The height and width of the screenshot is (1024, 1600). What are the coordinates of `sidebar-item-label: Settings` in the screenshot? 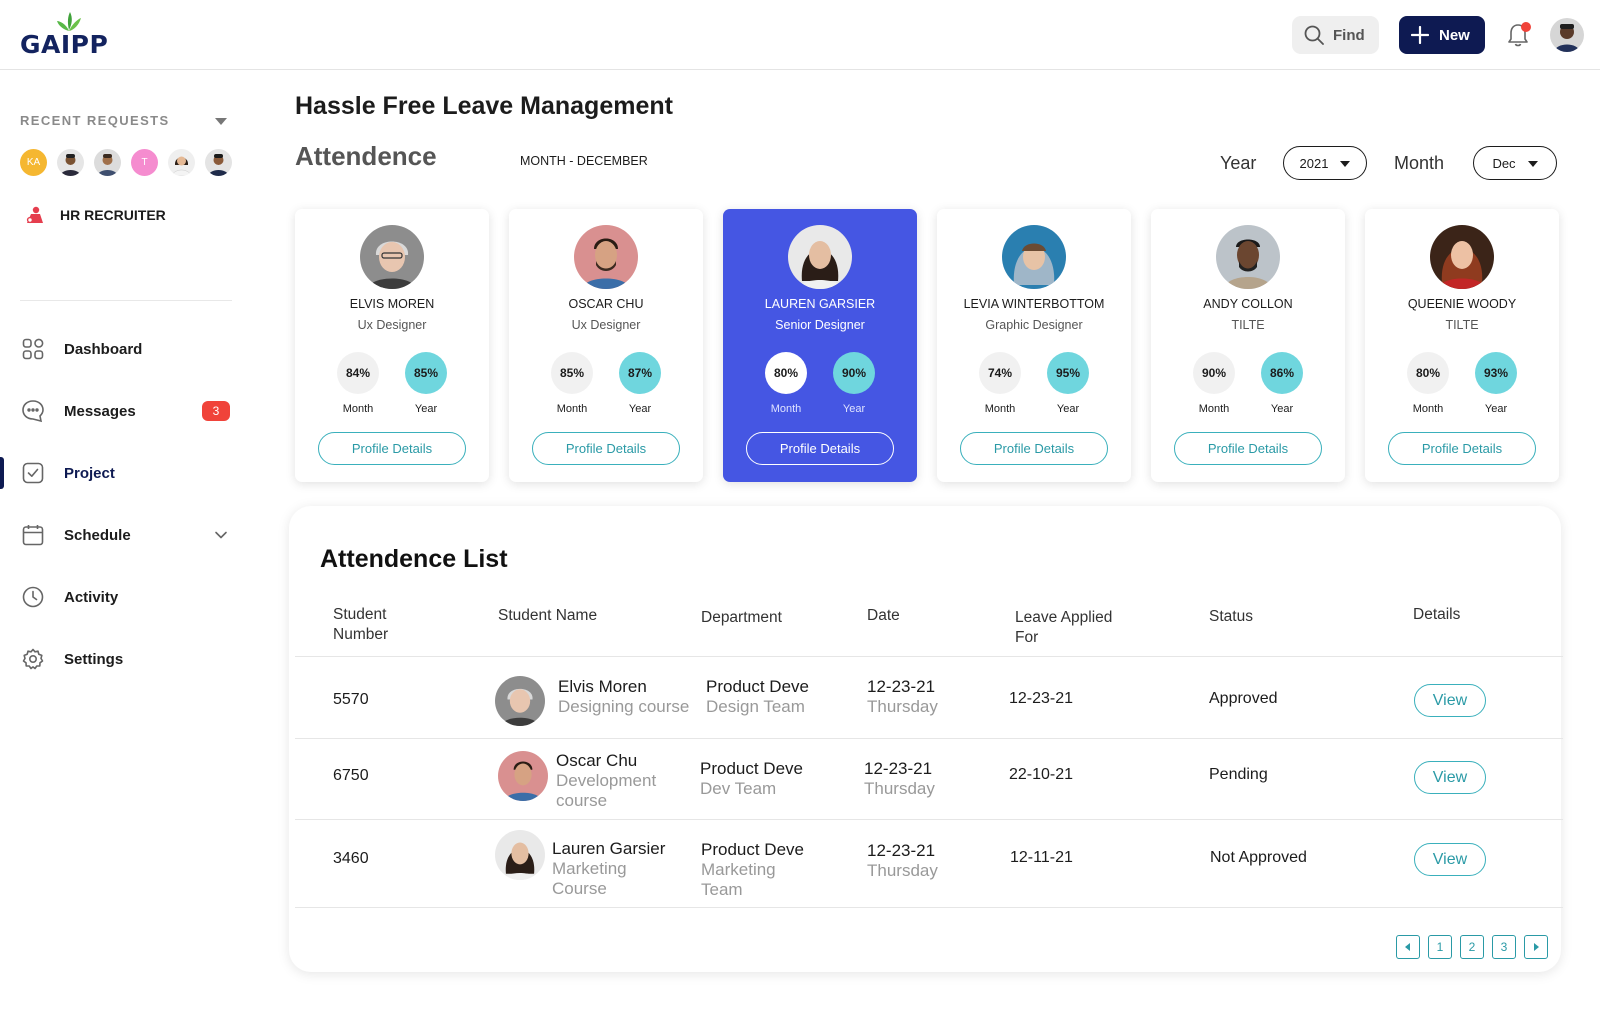 It's located at (94, 659).